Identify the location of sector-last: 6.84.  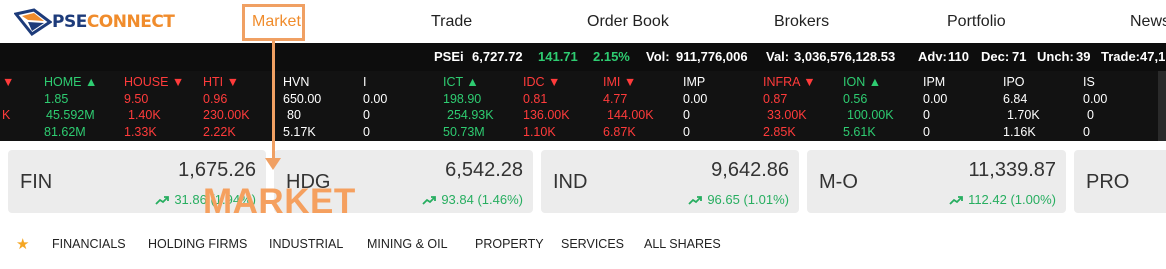
(1015, 98).